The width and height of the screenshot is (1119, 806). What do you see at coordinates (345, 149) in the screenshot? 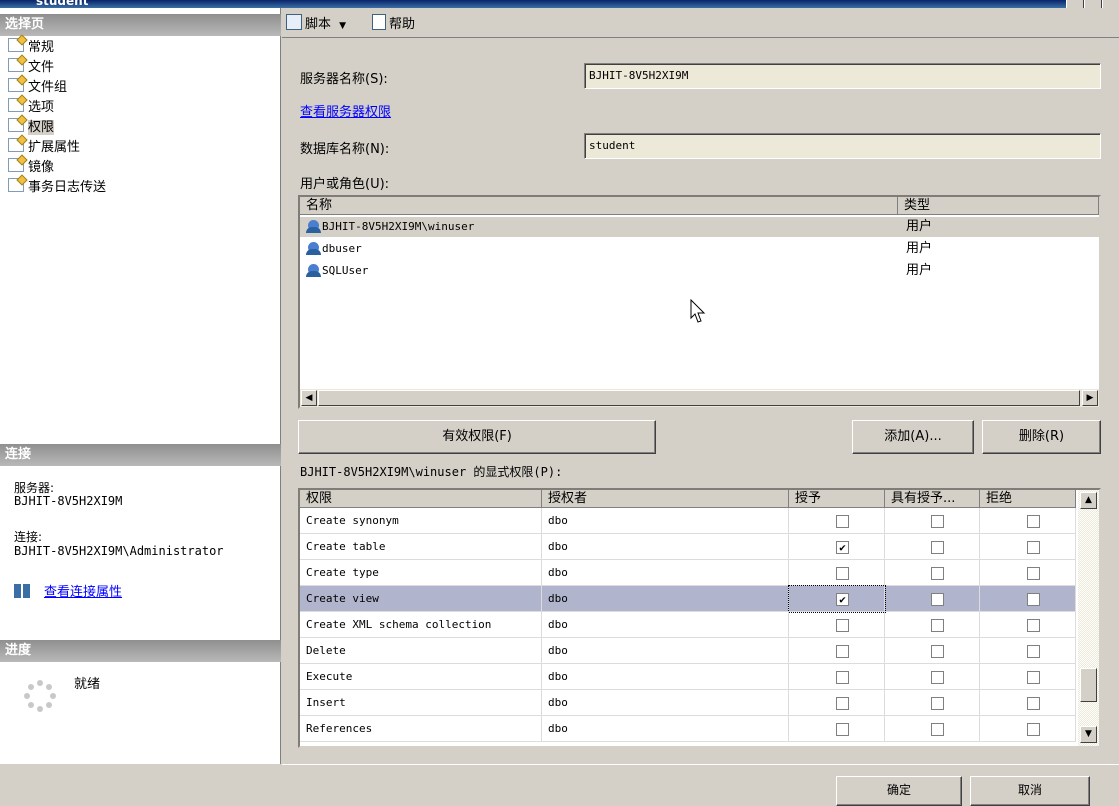
I see `database-name-label: 数据库名称(N):` at bounding box center [345, 149].